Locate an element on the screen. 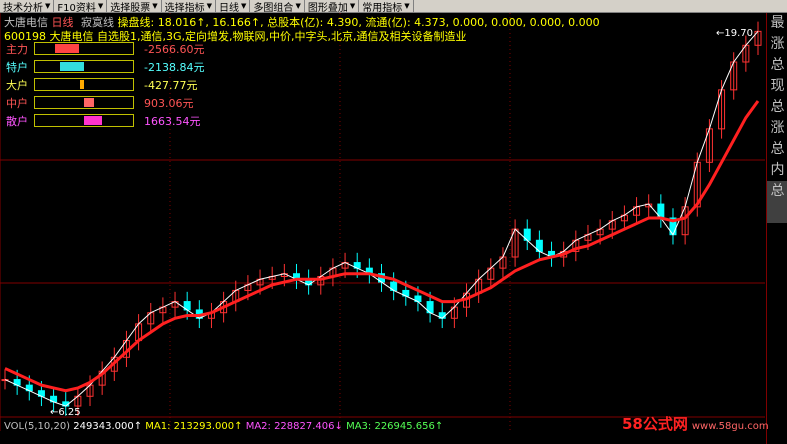  fund-flow-row: 主力 -2566.60元 is located at coordinates (105, 49).